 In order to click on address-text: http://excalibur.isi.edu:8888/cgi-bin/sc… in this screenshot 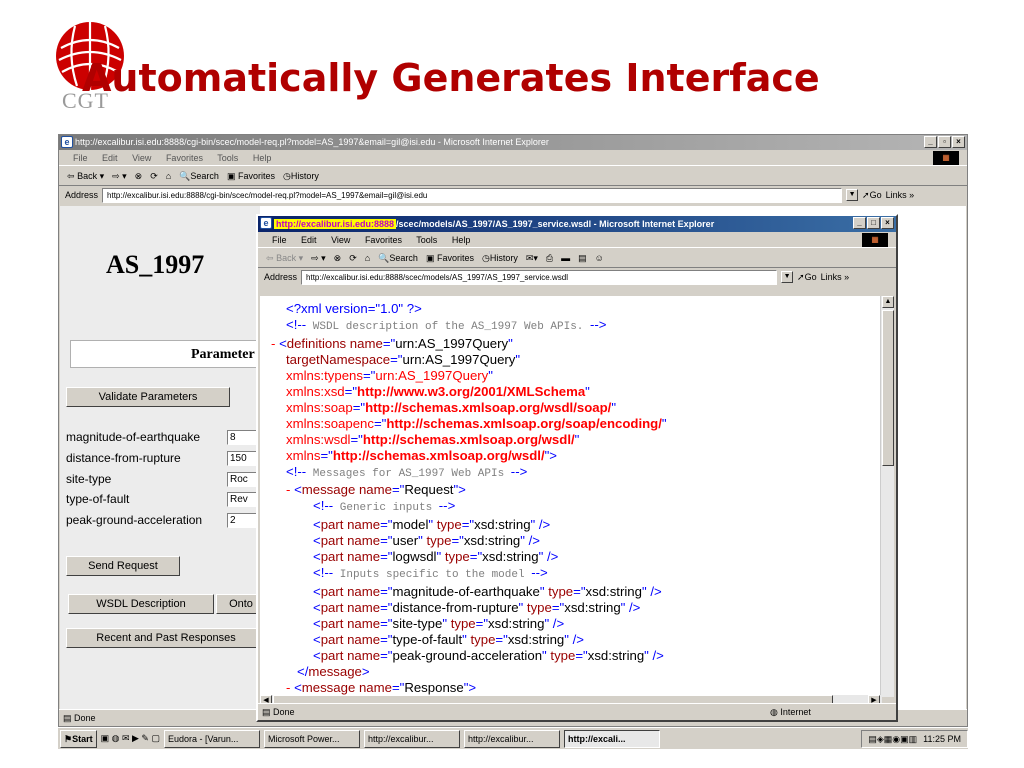, I will do `click(267, 195)`.